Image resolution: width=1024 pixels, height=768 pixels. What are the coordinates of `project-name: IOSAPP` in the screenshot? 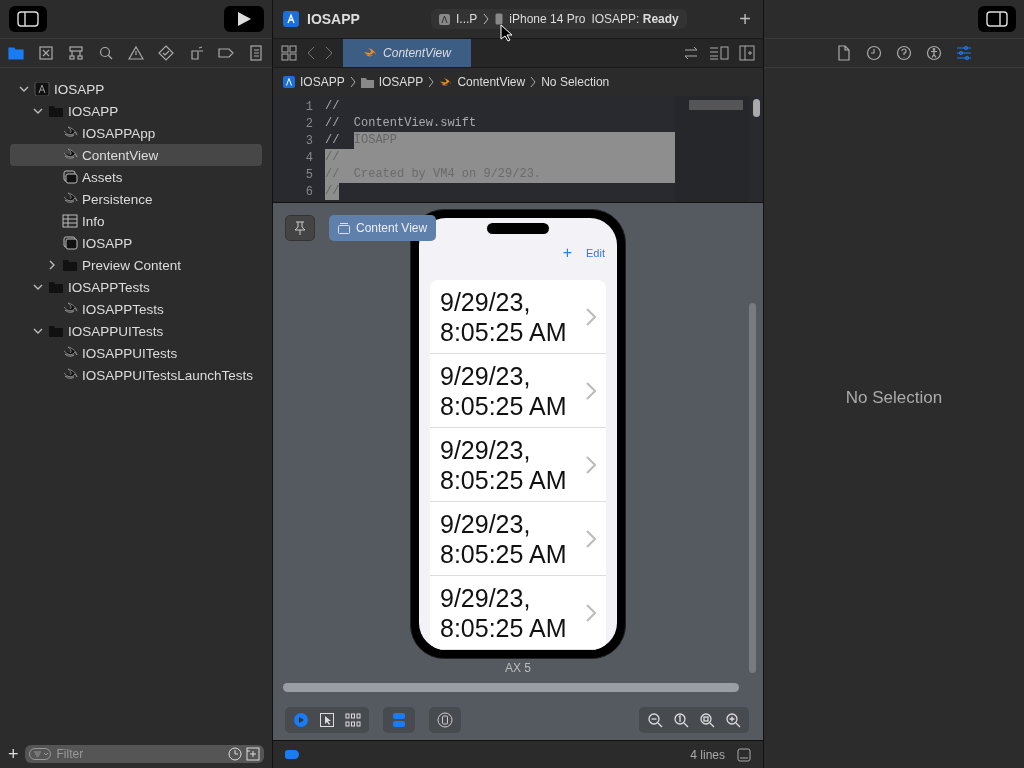 It's located at (333, 19).